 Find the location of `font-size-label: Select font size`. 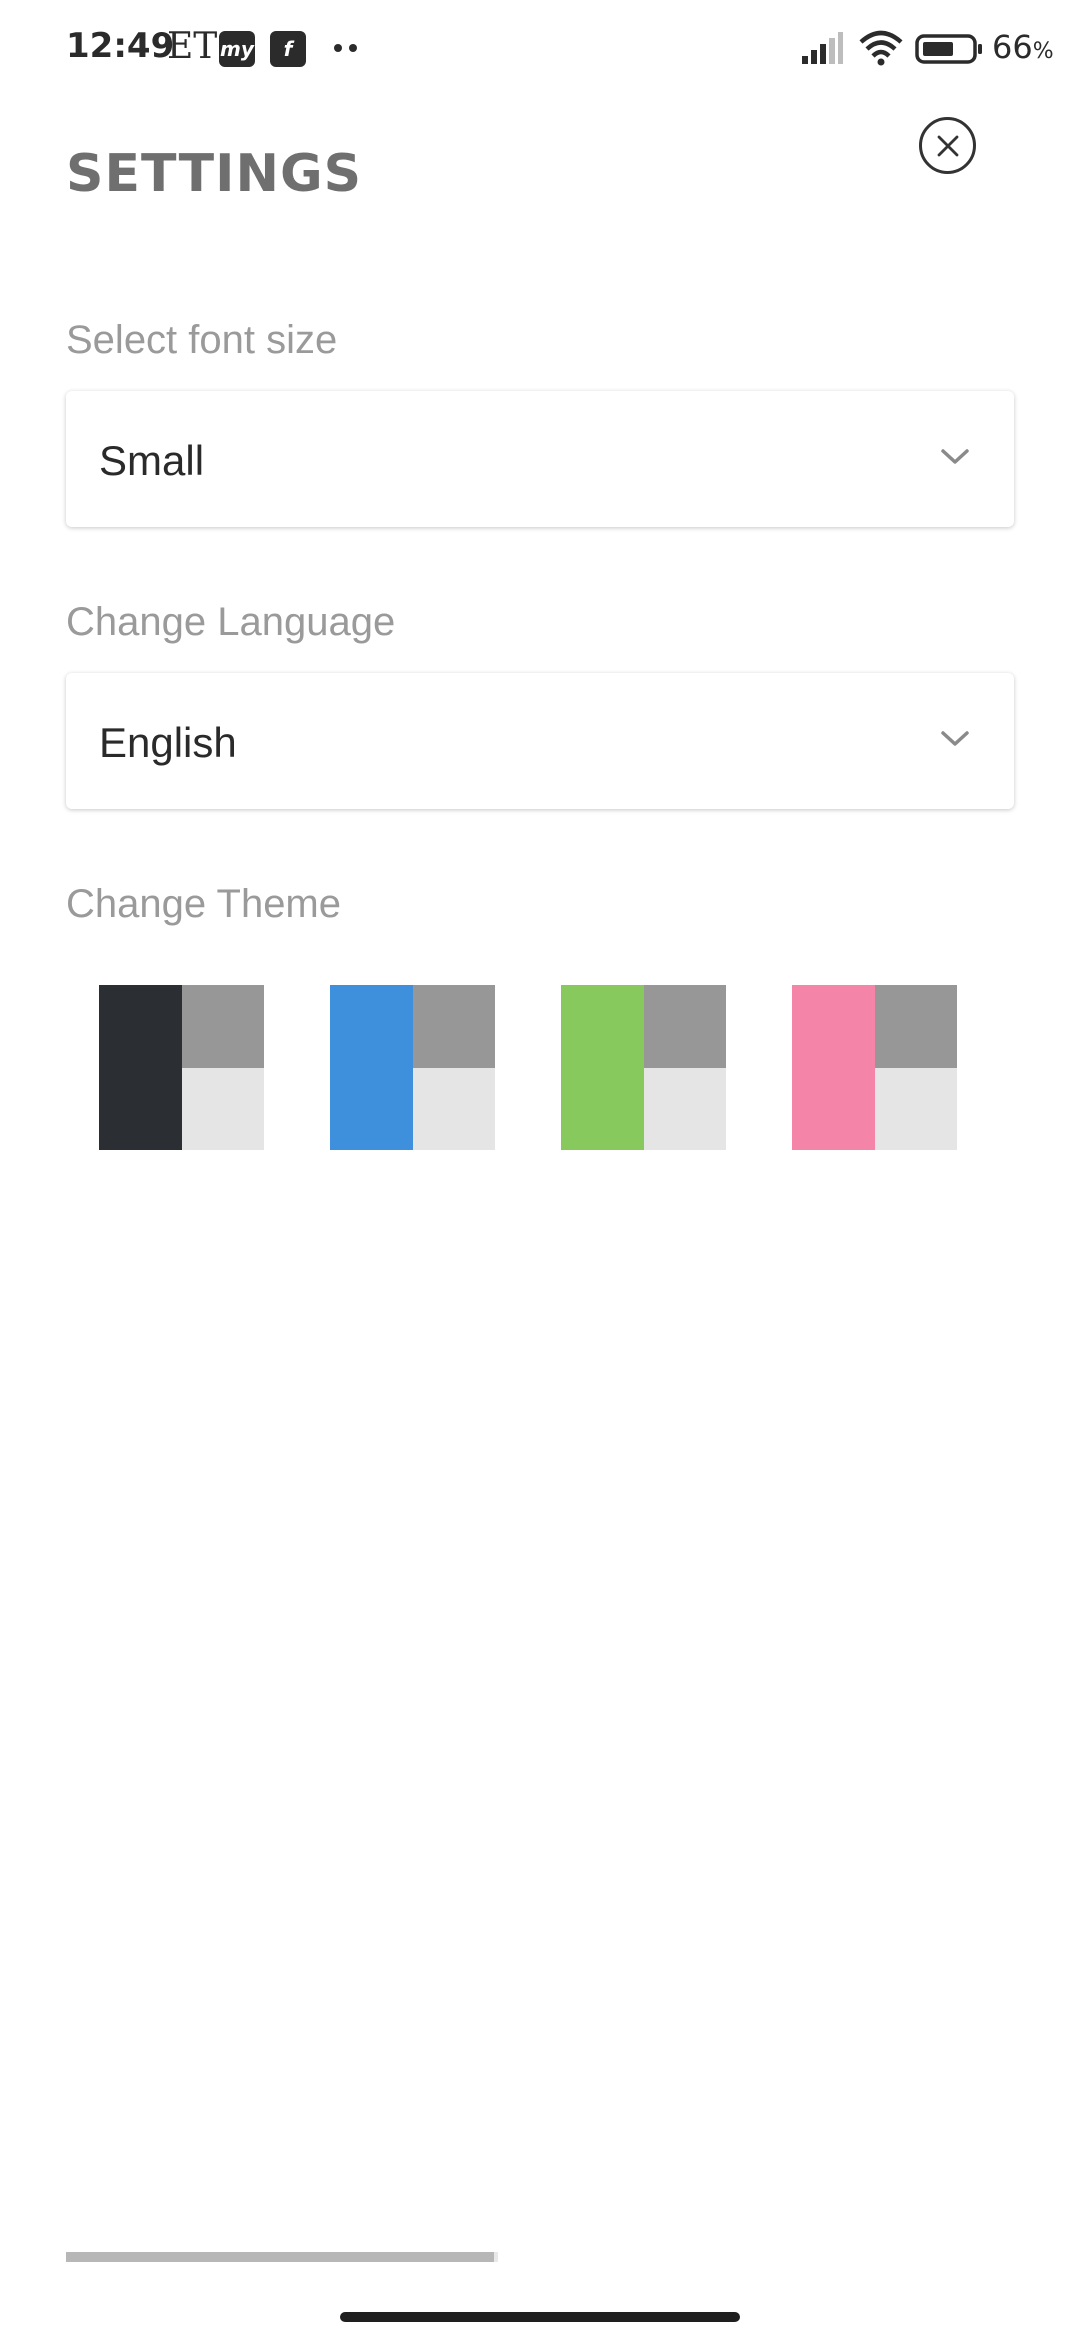

font-size-label: Select font size is located at coordinates (202, 340).